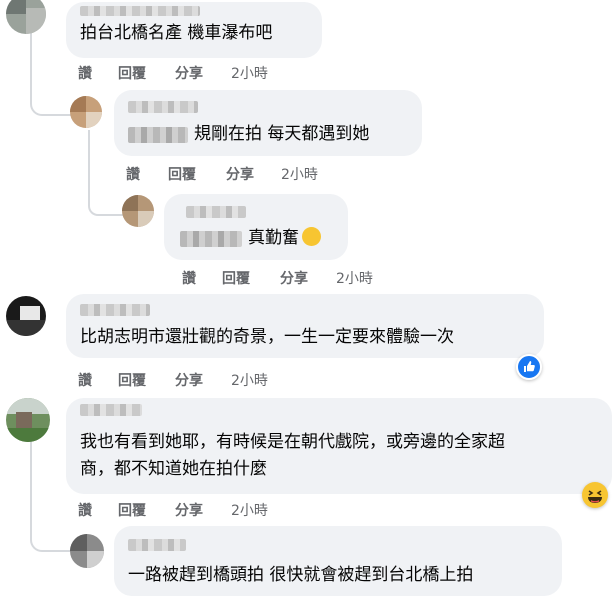 The height and width of the screenshot is (598, 614). Describe the element at coordinates (282, 134) in the screenshot. I see `comment-text: 規剛在拍 每天都遇到她` at that location.